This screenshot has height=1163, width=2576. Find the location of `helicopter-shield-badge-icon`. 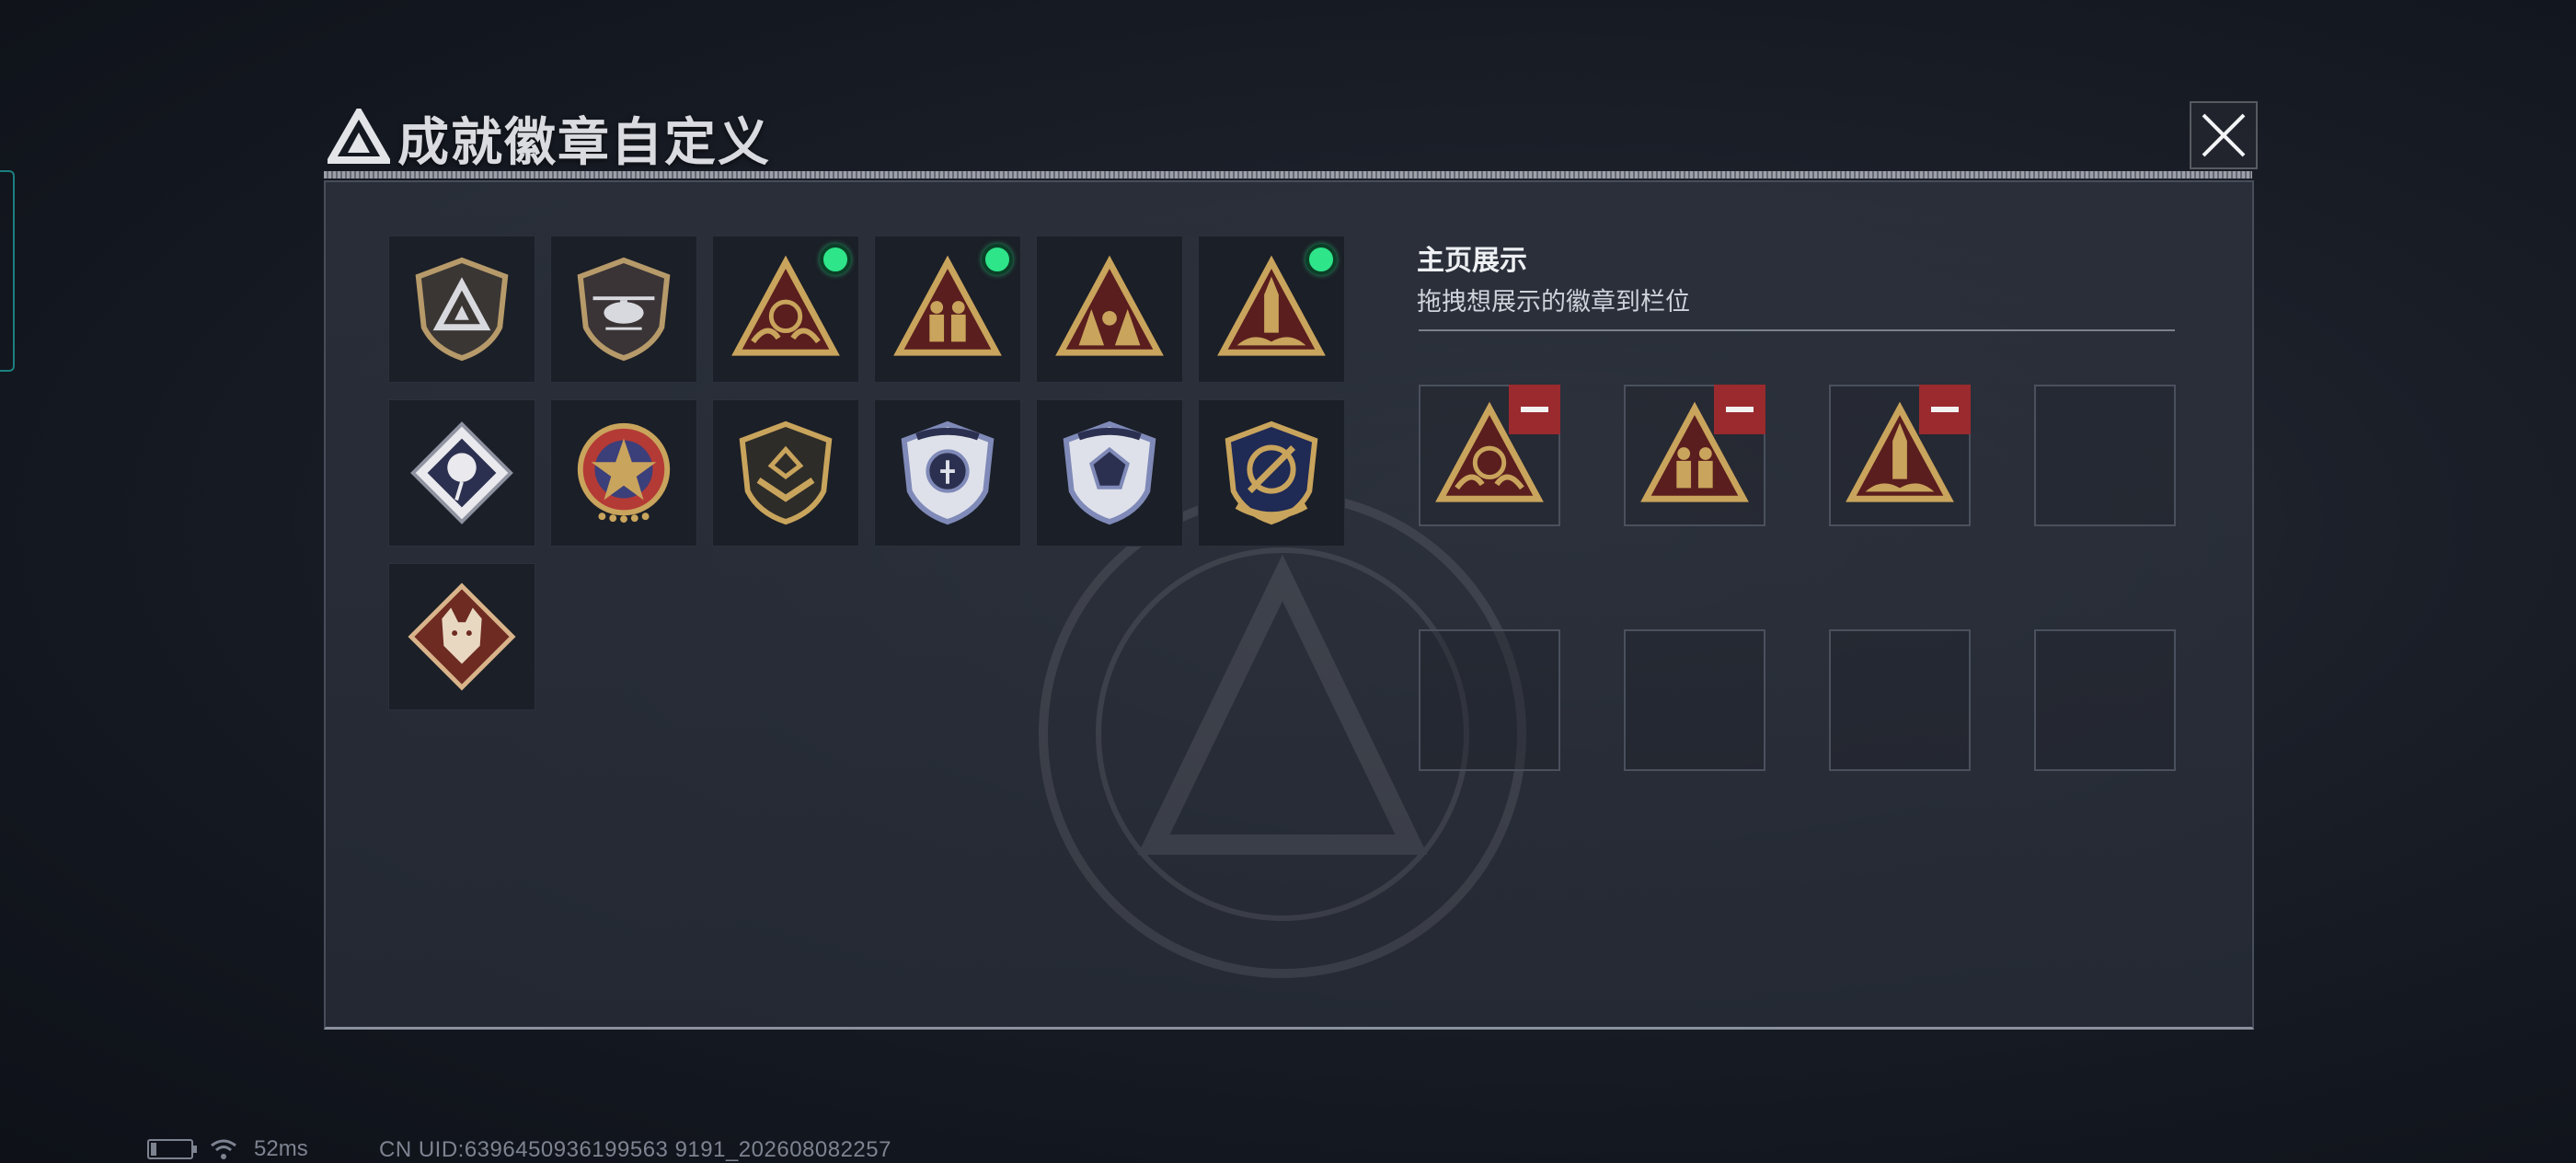

helicopter-shield-badge-icon is located at coordinates (624, 310).